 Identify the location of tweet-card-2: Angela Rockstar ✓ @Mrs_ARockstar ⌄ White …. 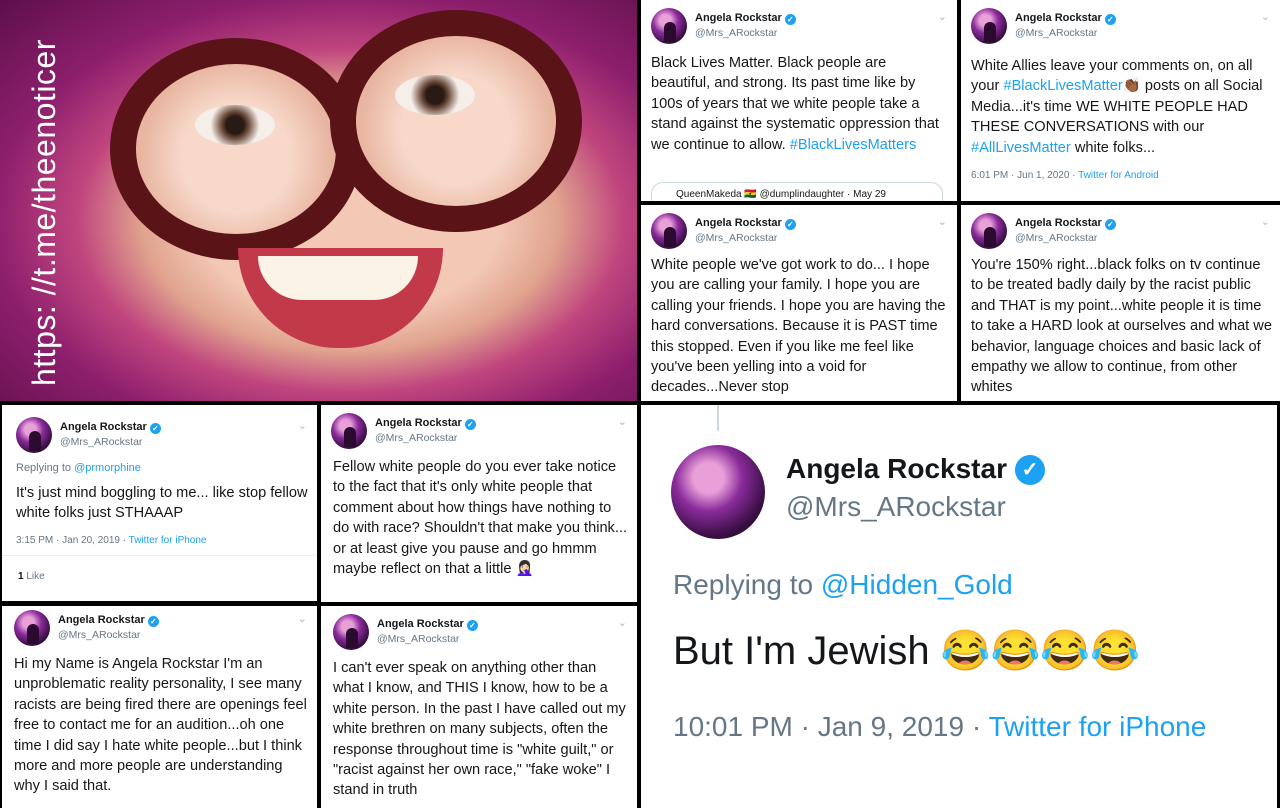
(1120, 100).